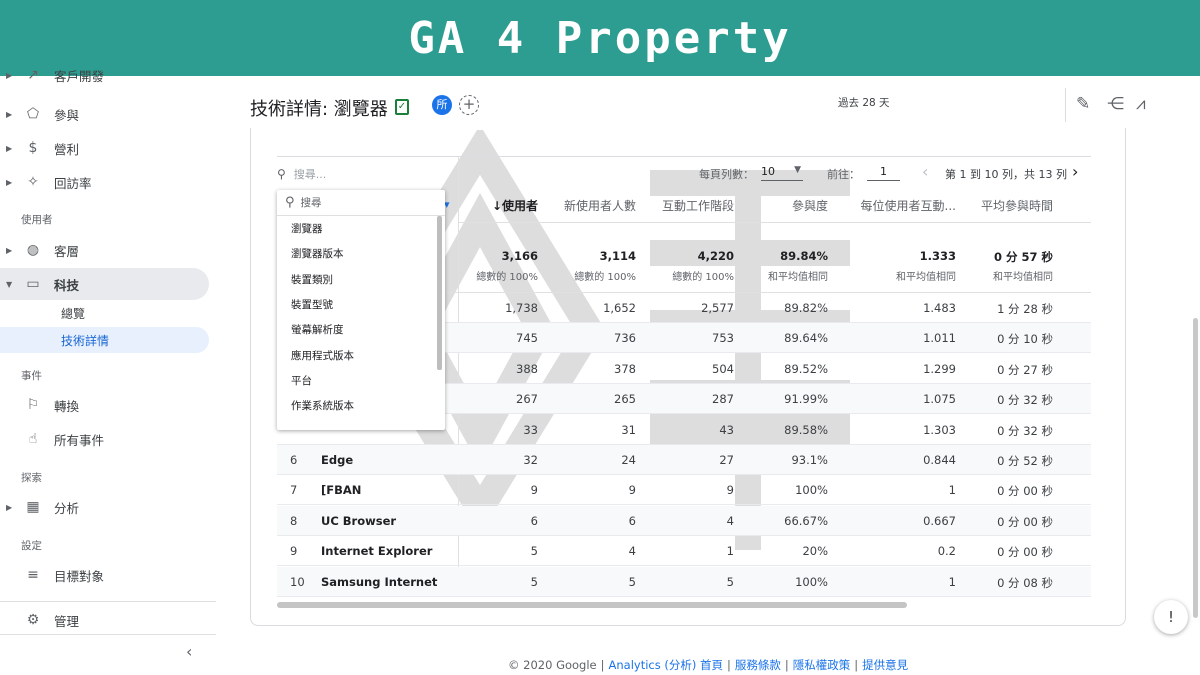 This screenshot has height=675, width=1200. I want to click on cell-new-users: 6, so click(632, 520).